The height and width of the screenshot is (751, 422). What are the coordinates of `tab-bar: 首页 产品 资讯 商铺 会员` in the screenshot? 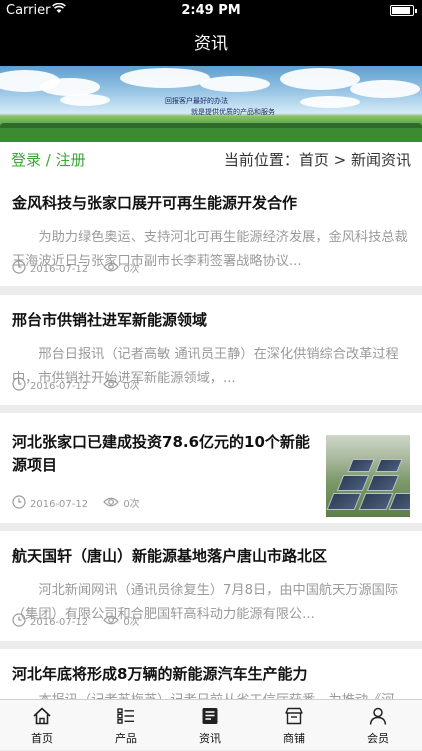 It's located at (211, 724).